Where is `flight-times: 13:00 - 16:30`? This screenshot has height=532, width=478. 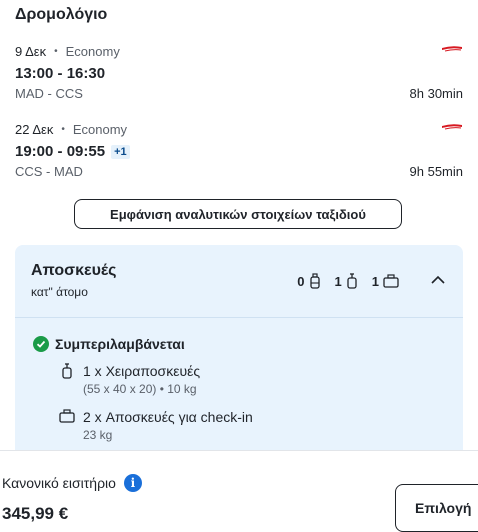 flight-times: 13:00 - 16:30 is located at coordinates (239, 73).